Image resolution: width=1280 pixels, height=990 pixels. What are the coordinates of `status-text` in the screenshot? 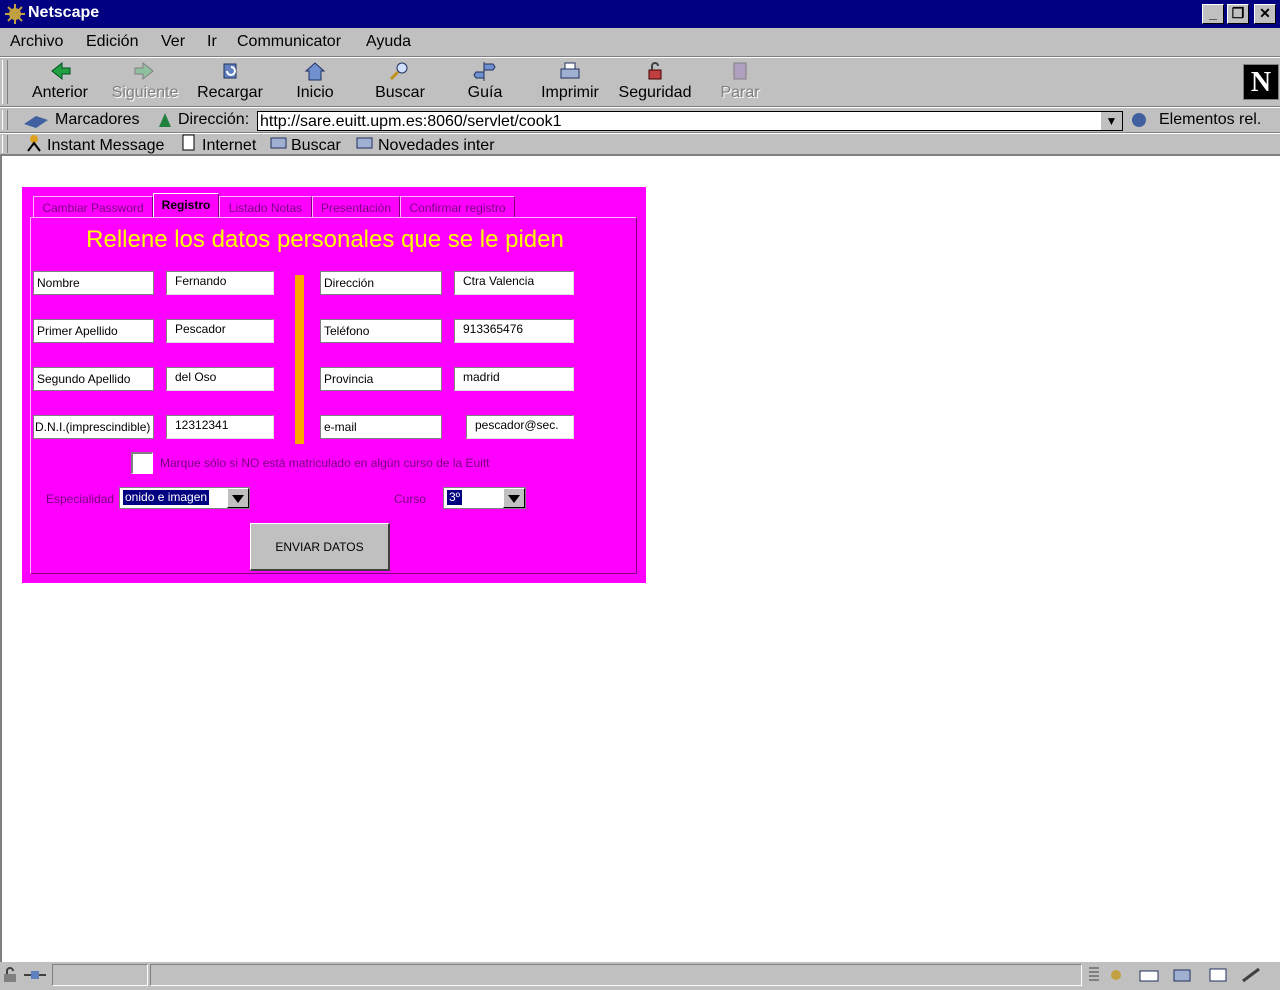 It's located at (616, 975).